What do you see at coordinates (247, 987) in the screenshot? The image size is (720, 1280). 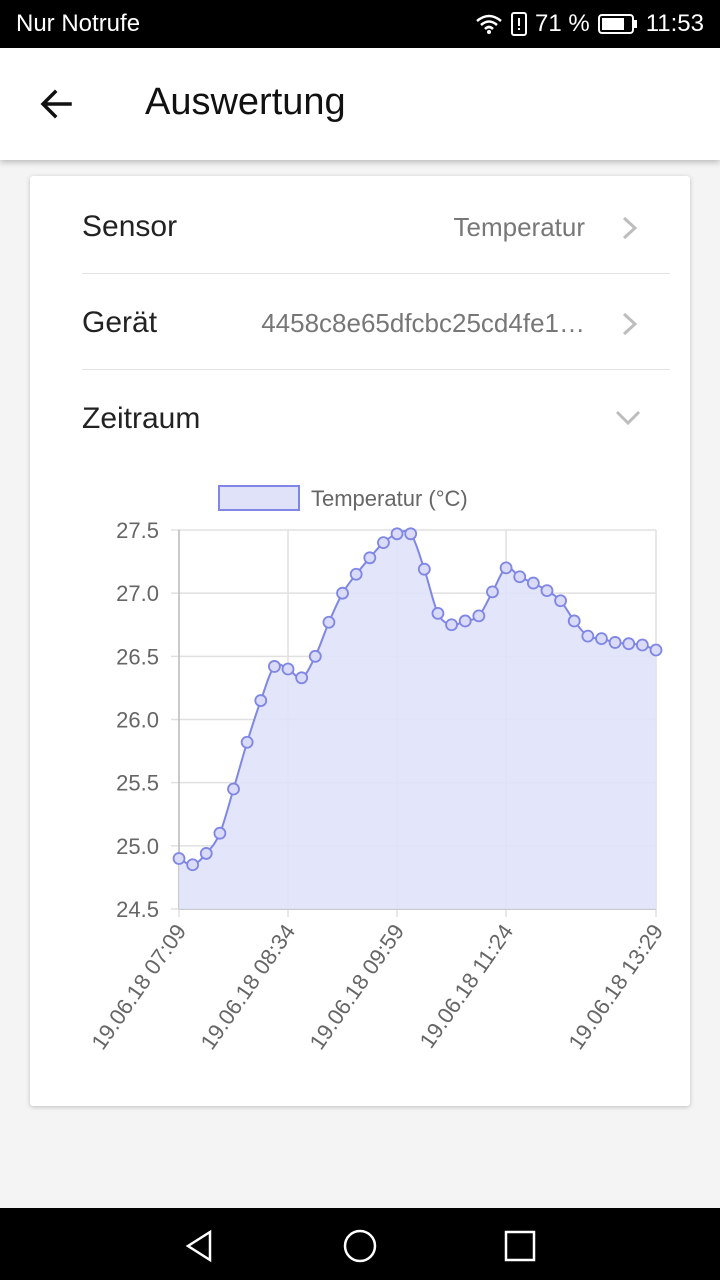 I see `x-tick-label: 19.06.18 08:34` at bounding box center [247, 987].